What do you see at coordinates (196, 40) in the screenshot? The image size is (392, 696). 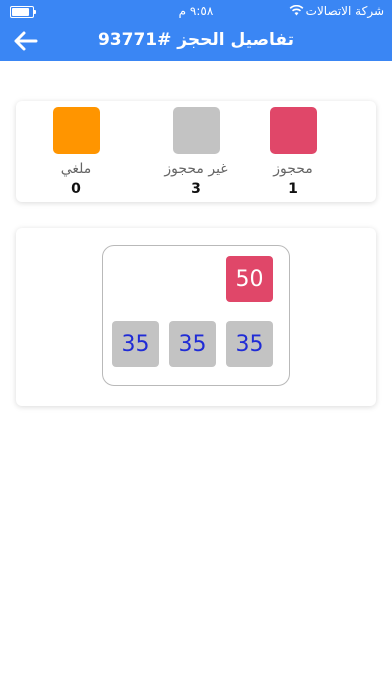 I see `page-title: تفاصيل الحجز #93771` at bounding box center [196, 40].